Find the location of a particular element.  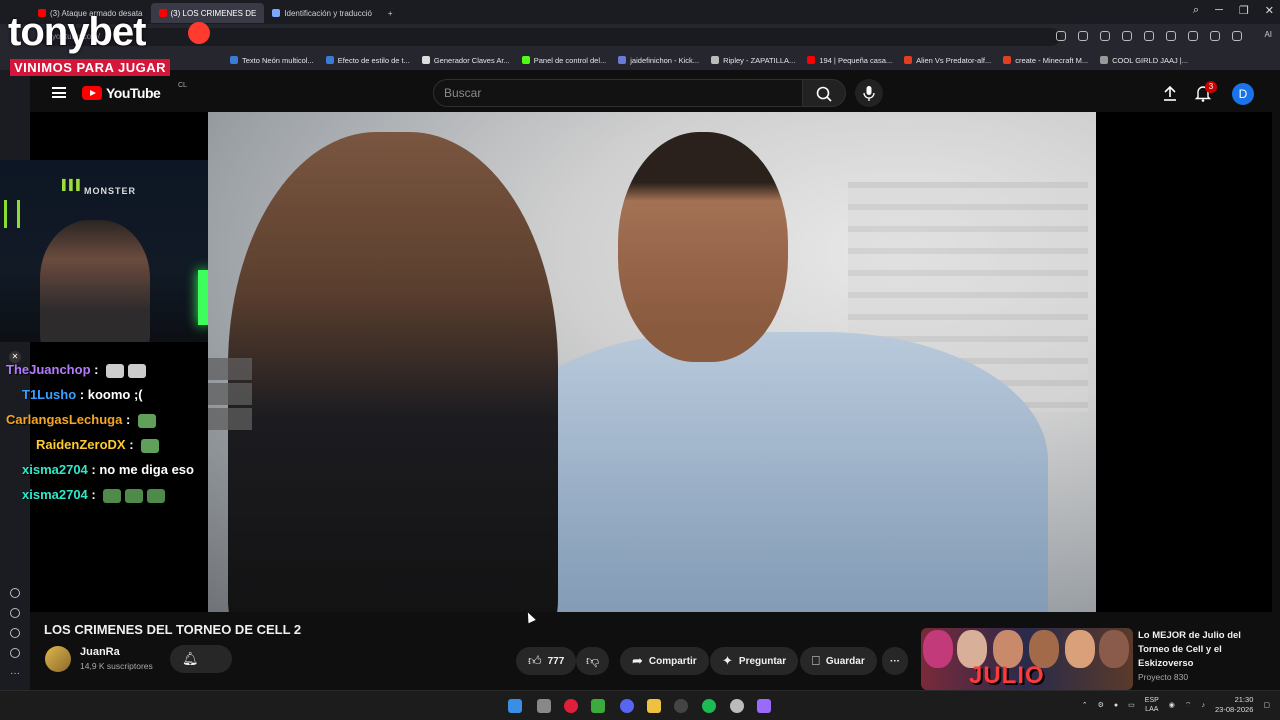

ask-button: ✦ Preguntar is located at coordinates (754, 661).